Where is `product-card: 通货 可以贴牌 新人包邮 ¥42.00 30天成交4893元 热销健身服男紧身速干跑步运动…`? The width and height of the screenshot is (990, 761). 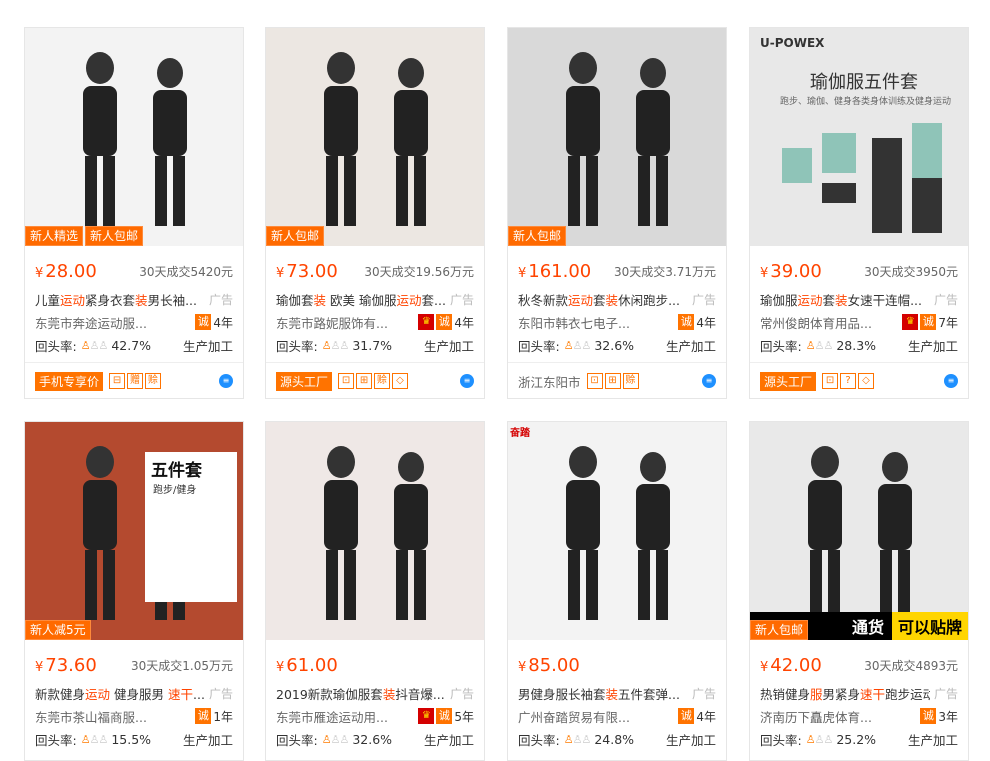
product-card: 通货 可以贴牌 新人包邮 ¥42.00 30天成交4893元 热销健身服男紧身速干跑步运动… is located at coordinates (859, 591).